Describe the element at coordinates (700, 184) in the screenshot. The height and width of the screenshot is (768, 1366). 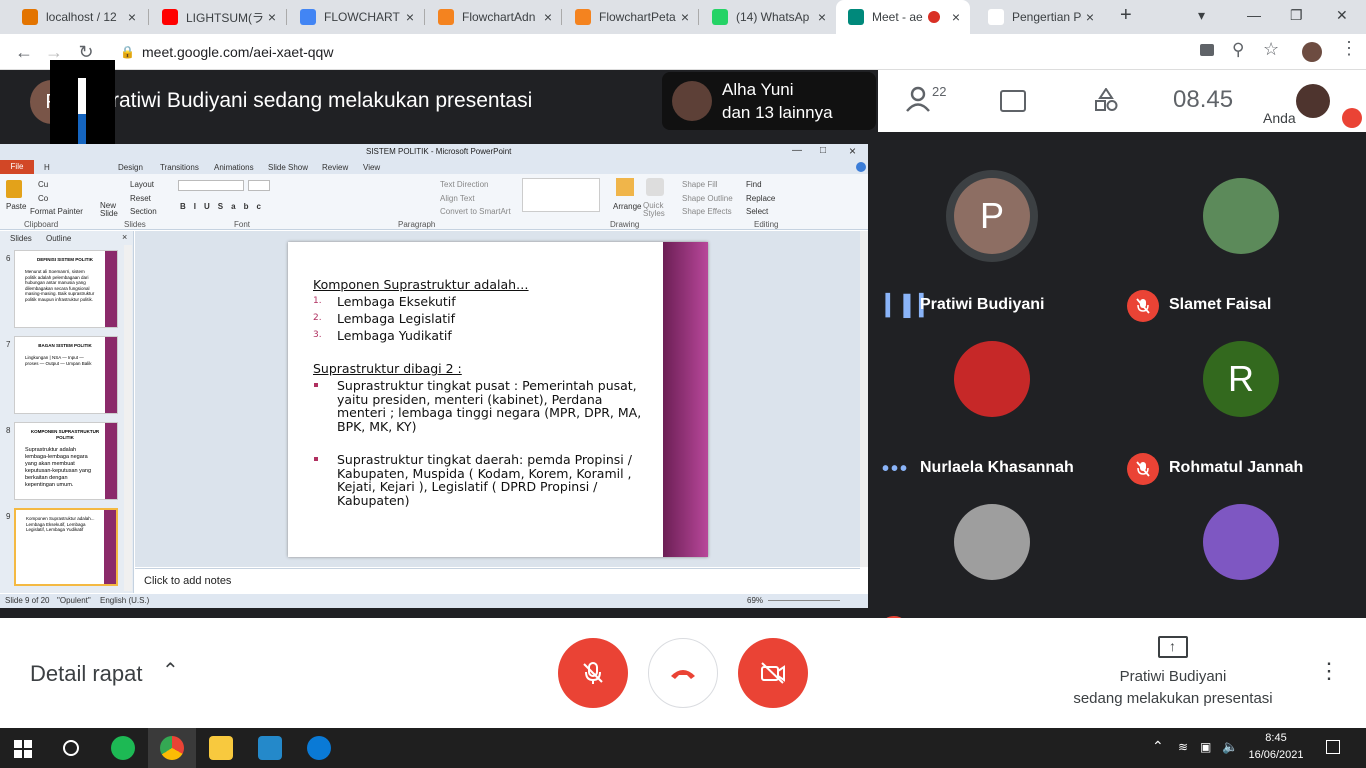
I see `shape-fill-button: Shape Fill` at that location.